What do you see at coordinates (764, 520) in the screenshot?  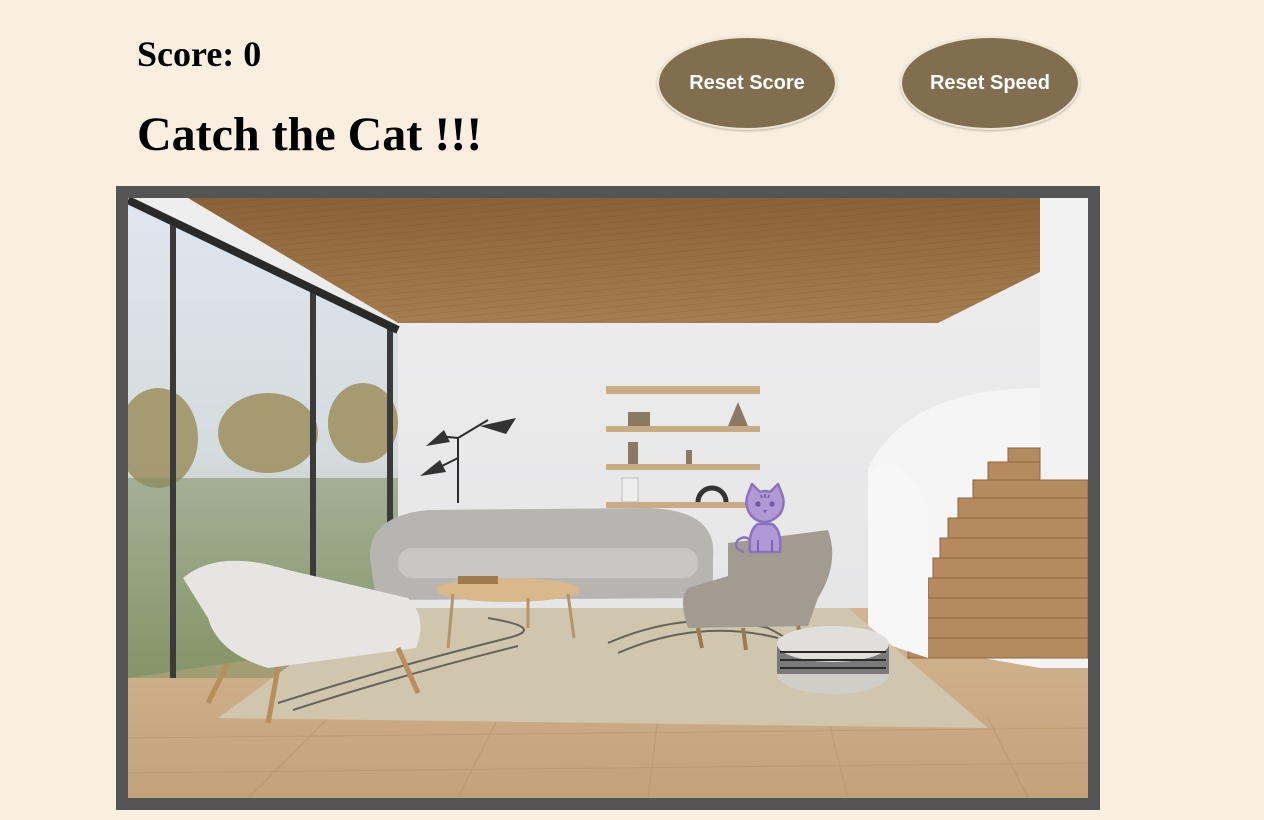 I see `cat-icon` at bounding box center [764, 520].